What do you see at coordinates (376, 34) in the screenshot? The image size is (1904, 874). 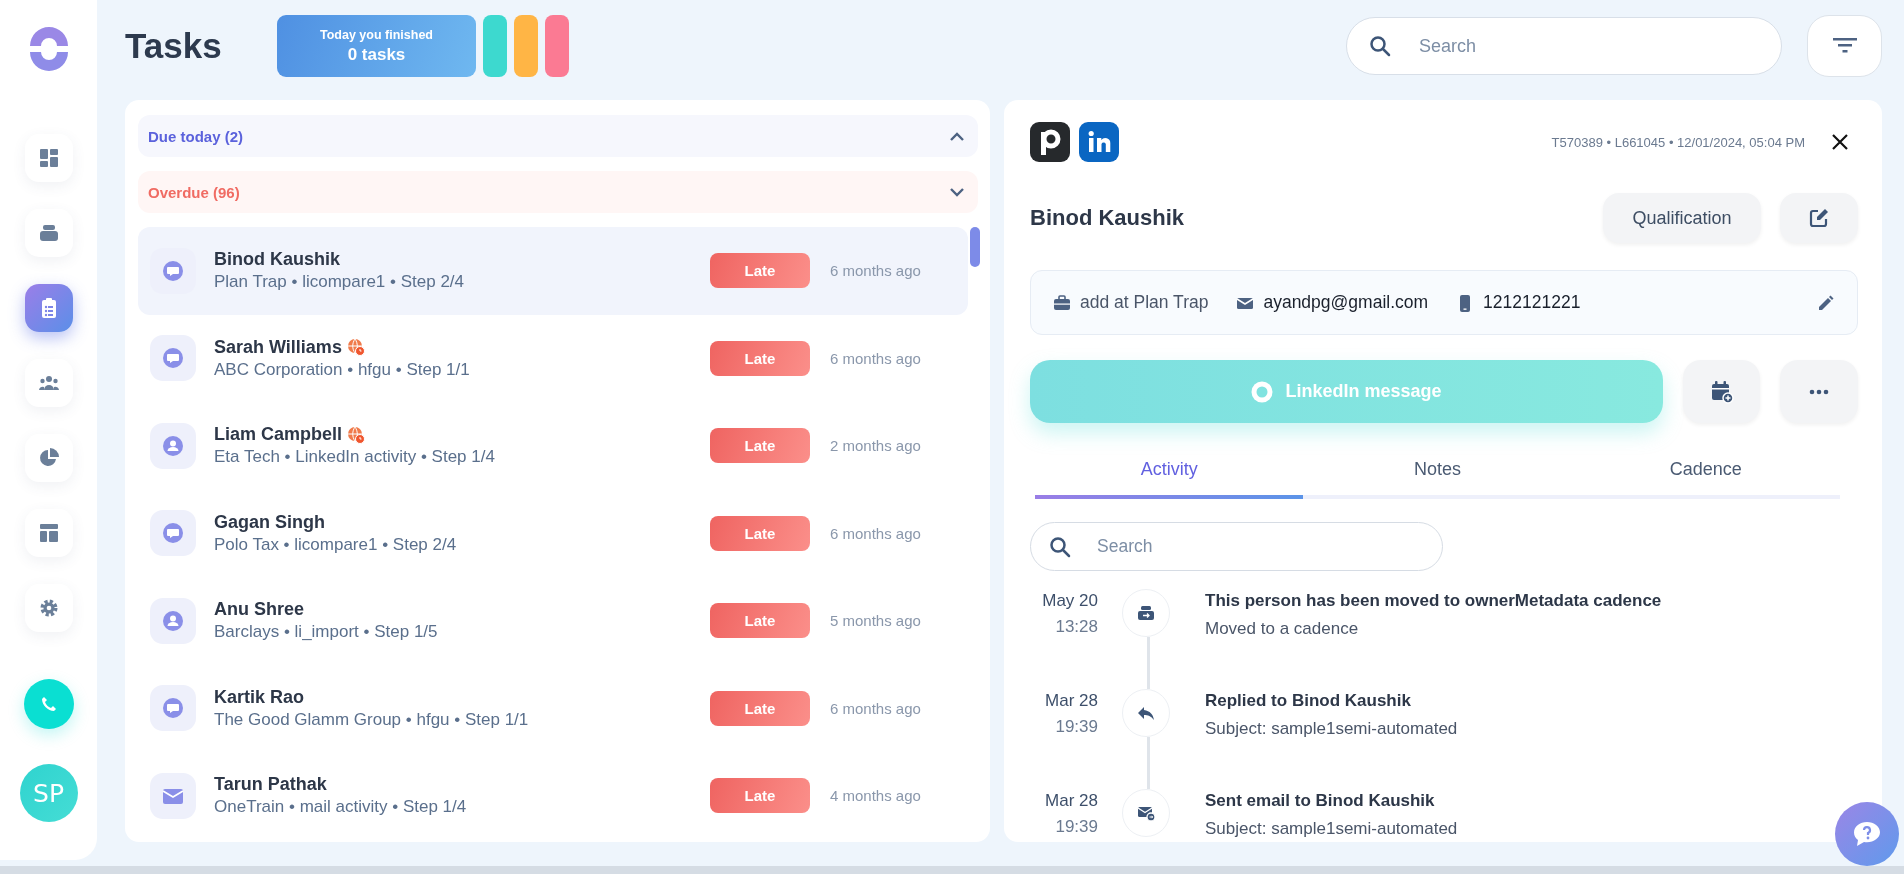 I see `finished-label: Today you finished` at bounding box center [376, 34].